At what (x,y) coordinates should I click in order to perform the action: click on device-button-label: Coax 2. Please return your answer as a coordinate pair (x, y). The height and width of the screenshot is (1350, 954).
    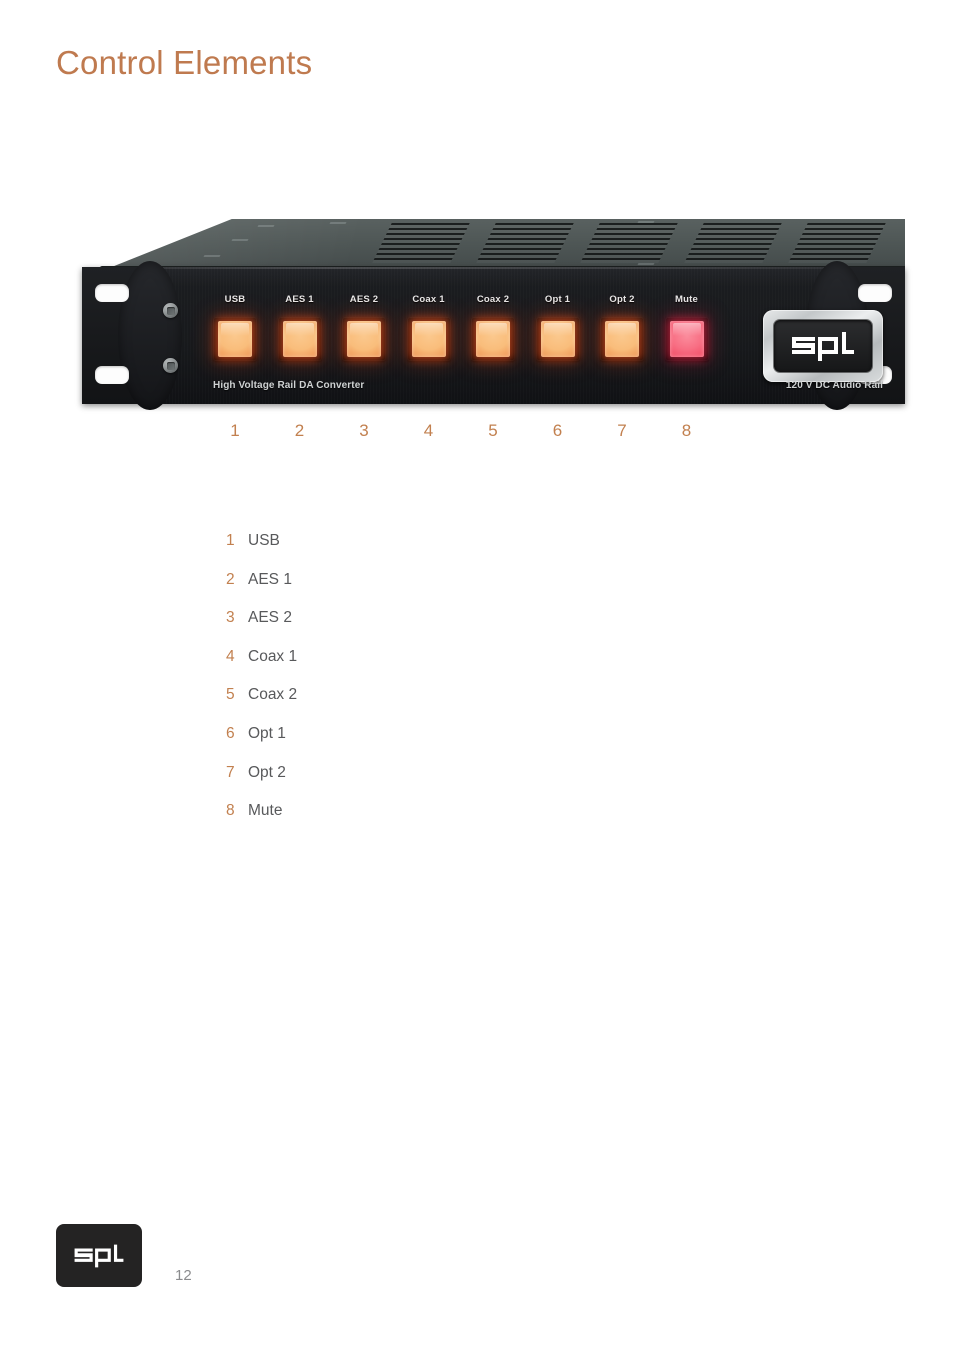
    Looking at the image, I should click on (493, 299).